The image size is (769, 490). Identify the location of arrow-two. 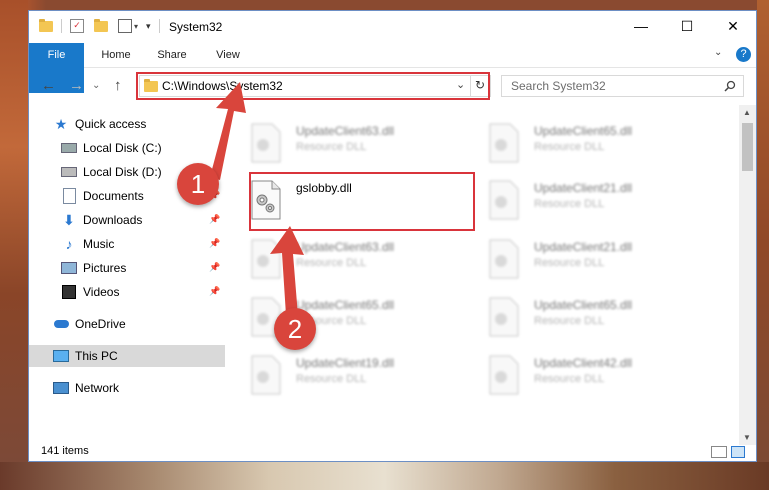
(287, 271).